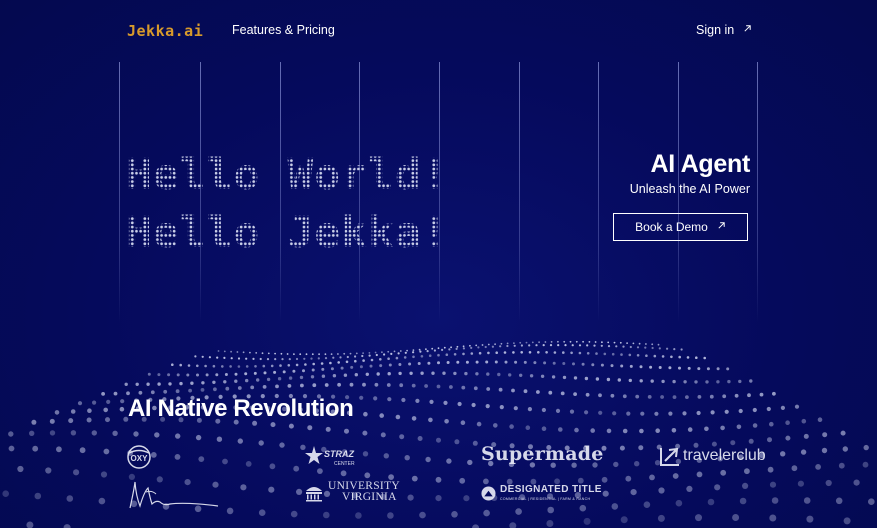 This screenshot has width=877, height=528. I want to click on university-virginia-logo: UNIVERSITY VIRGINIA, so click(352, 491).